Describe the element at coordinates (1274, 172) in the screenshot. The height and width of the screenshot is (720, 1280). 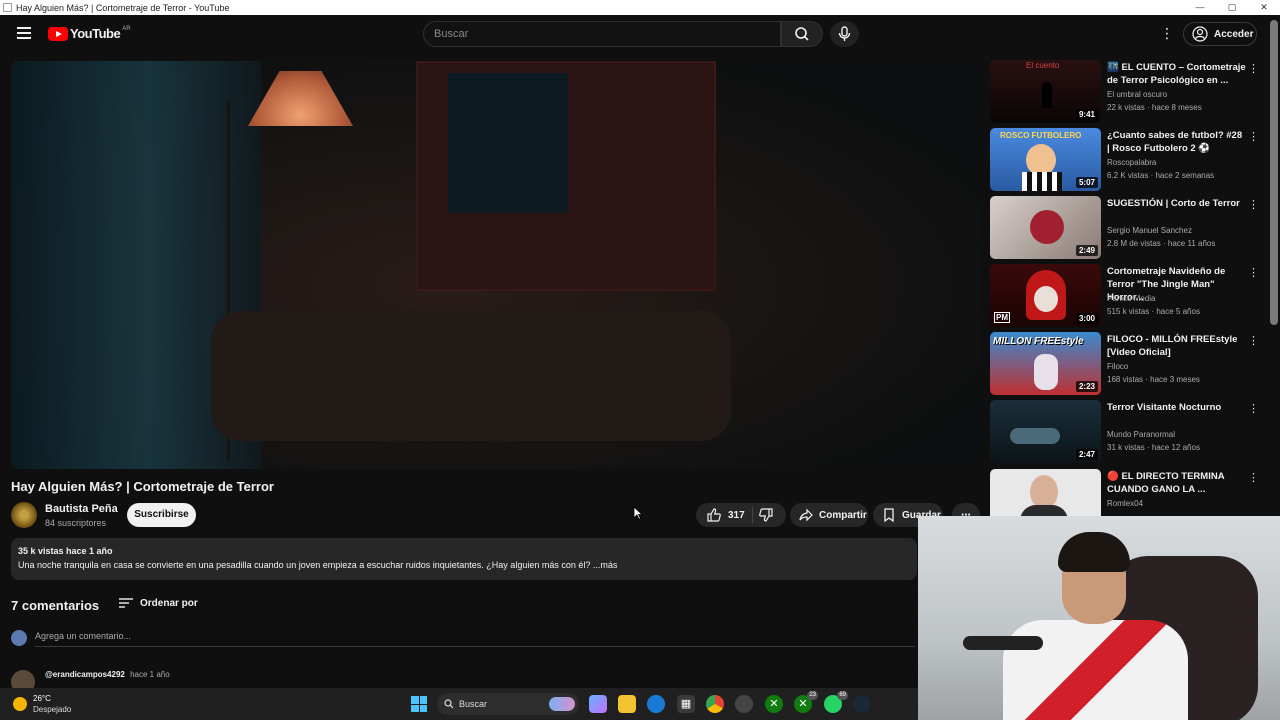
I see `page-scrollbar` at that location.